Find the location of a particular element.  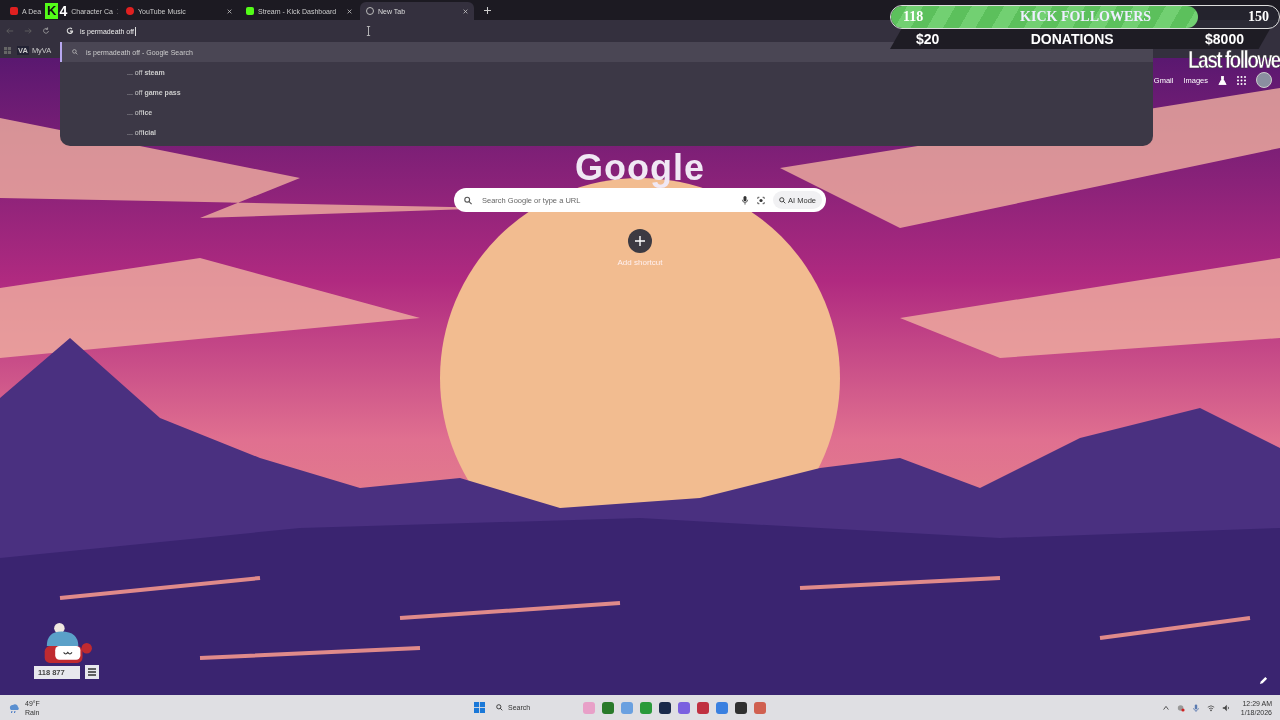

g-icon is located at coordinates (70, 31).